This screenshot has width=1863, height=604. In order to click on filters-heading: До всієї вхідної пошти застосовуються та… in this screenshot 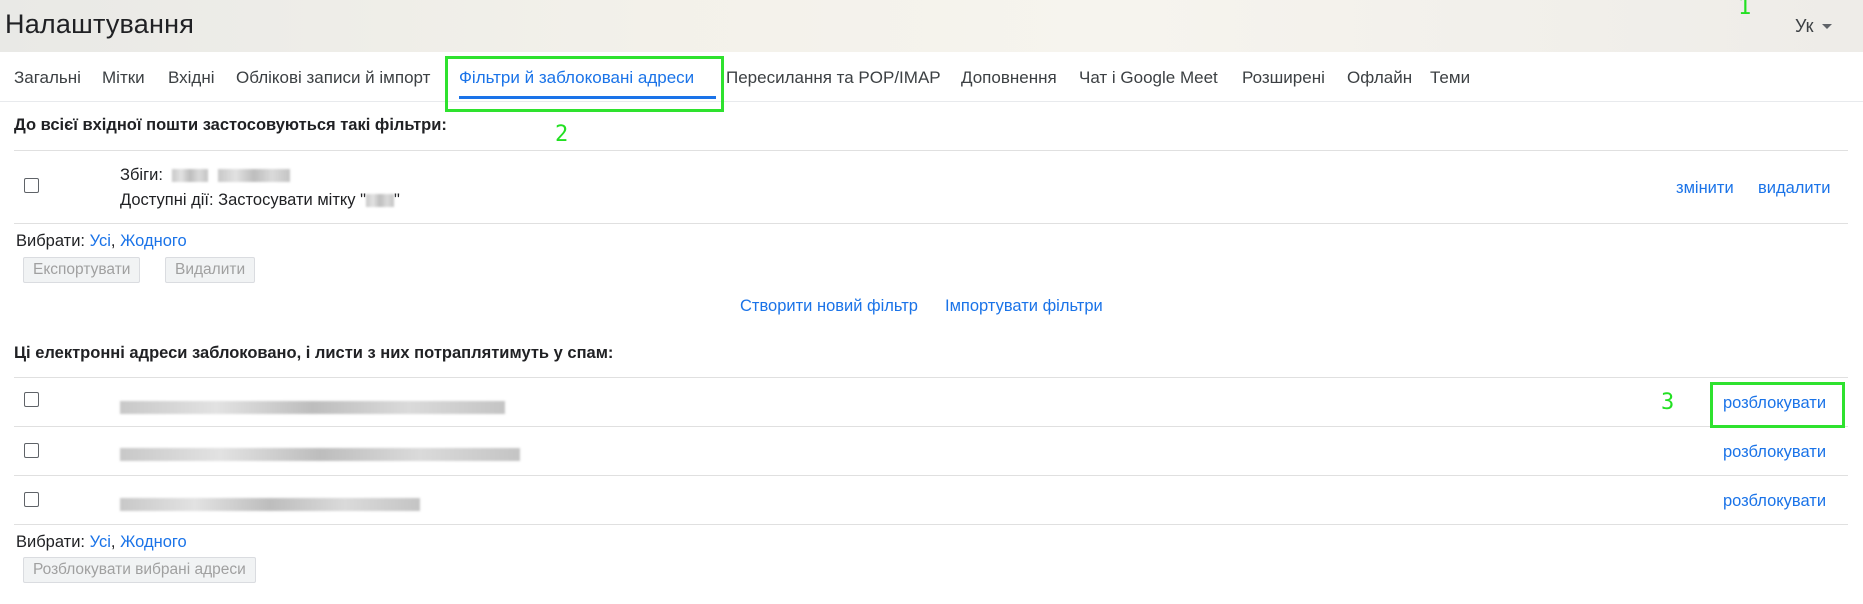, I will do `click(230, 125)`.